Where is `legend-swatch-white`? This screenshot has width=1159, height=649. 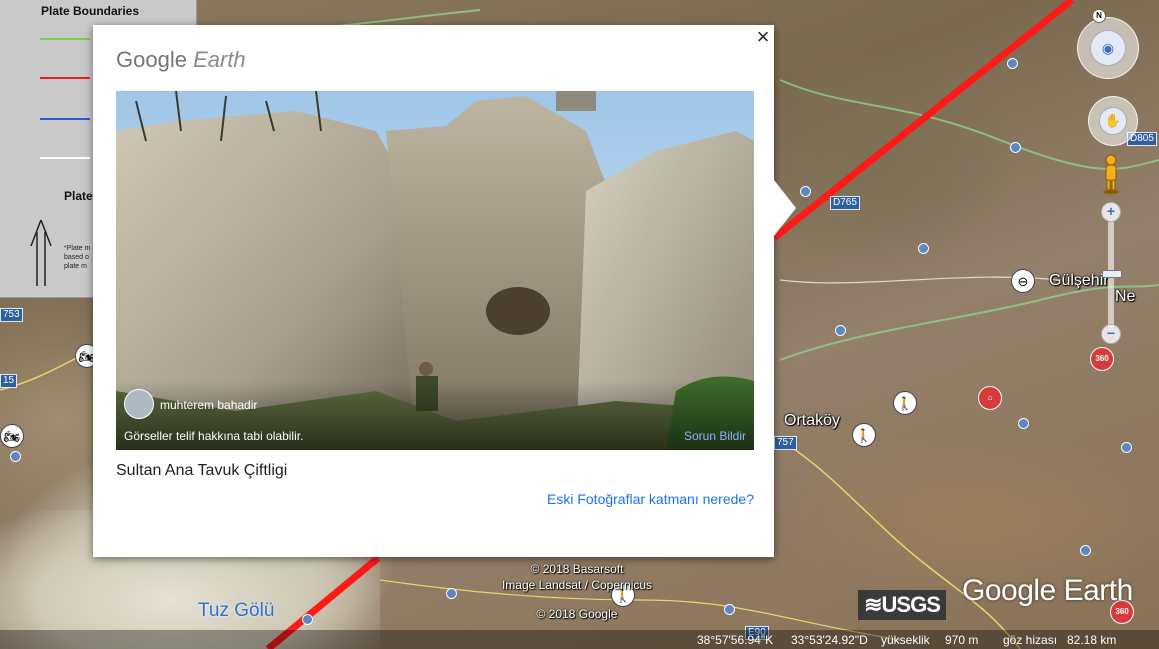
legend-swatch-white is located at coordinates (65, 158).